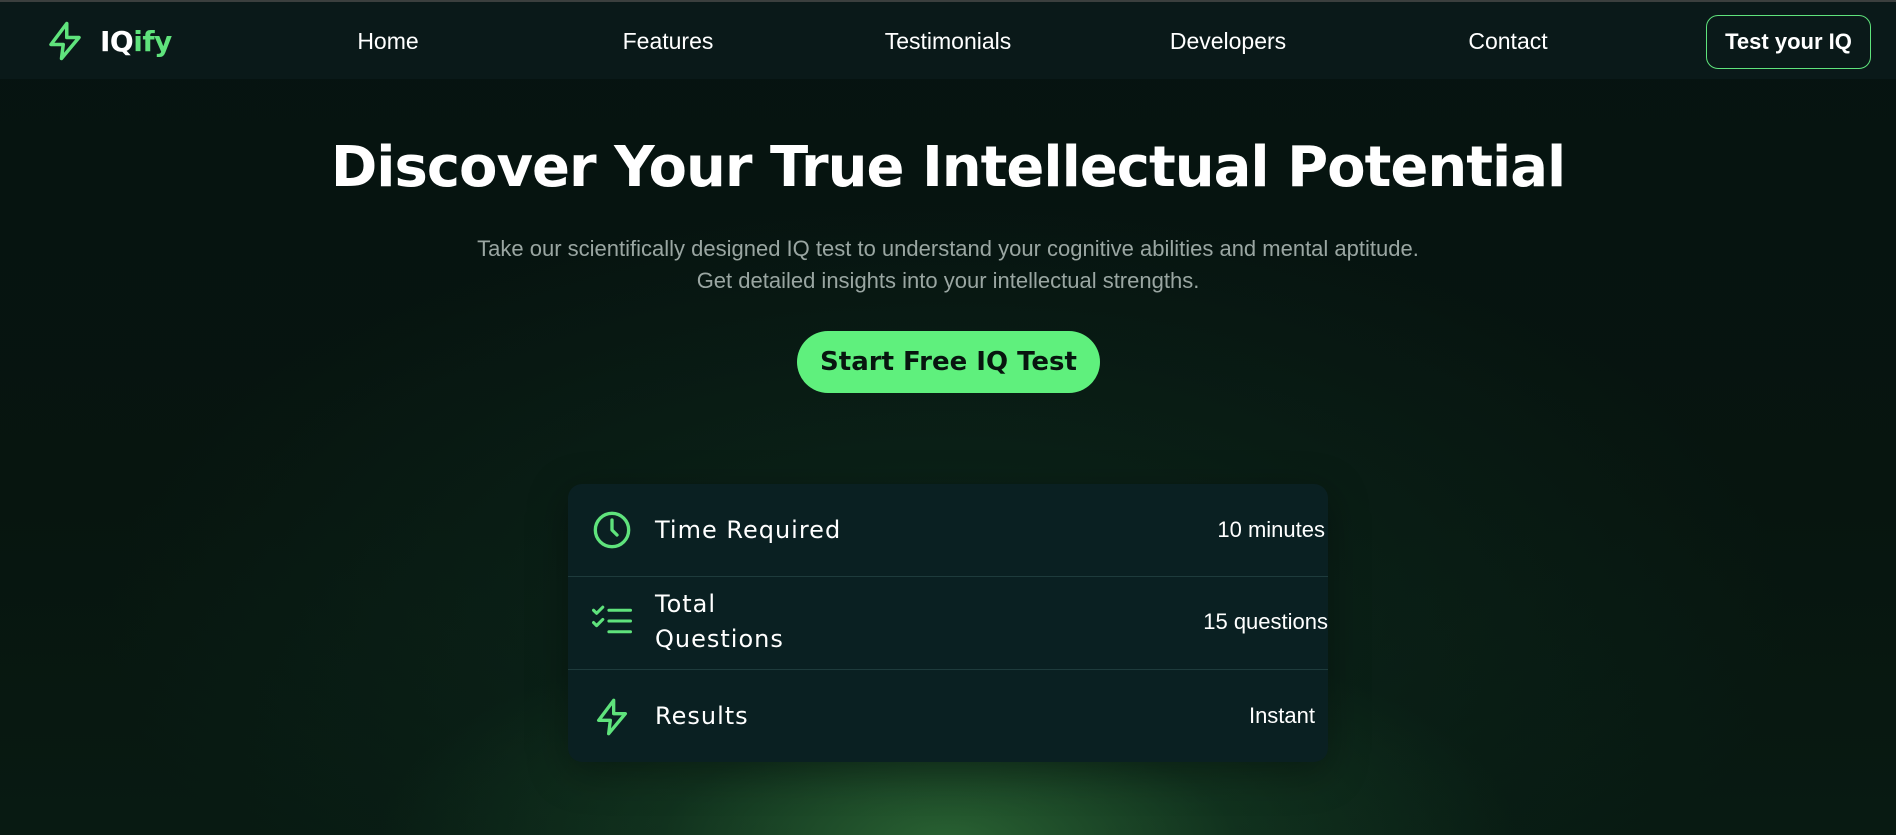 The width and height of the screenshot is (1896, 835). Describe the element at coordinates (668, 41) in the screenshot. I see `nav-link-features: Features` at that location.